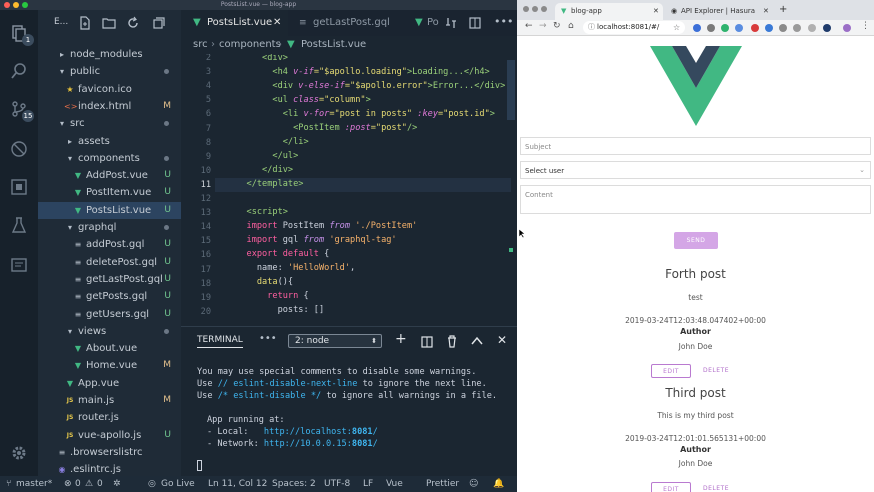  Describe the element at coordinates (109, 417) in the screenshot. I see `tree-item: JS router.js` at that location.